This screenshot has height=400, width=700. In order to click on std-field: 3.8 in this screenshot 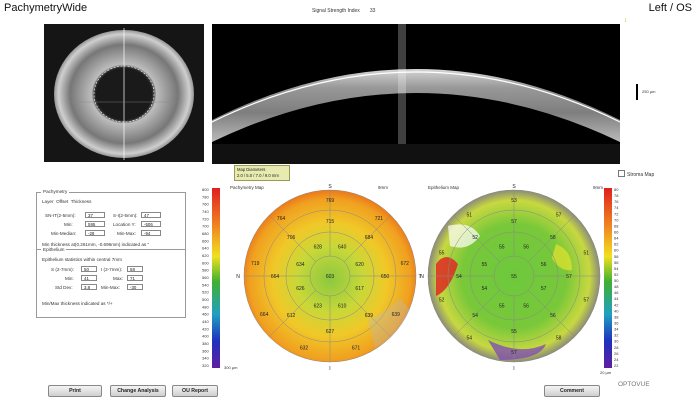, I will do `click(89, 287)`.